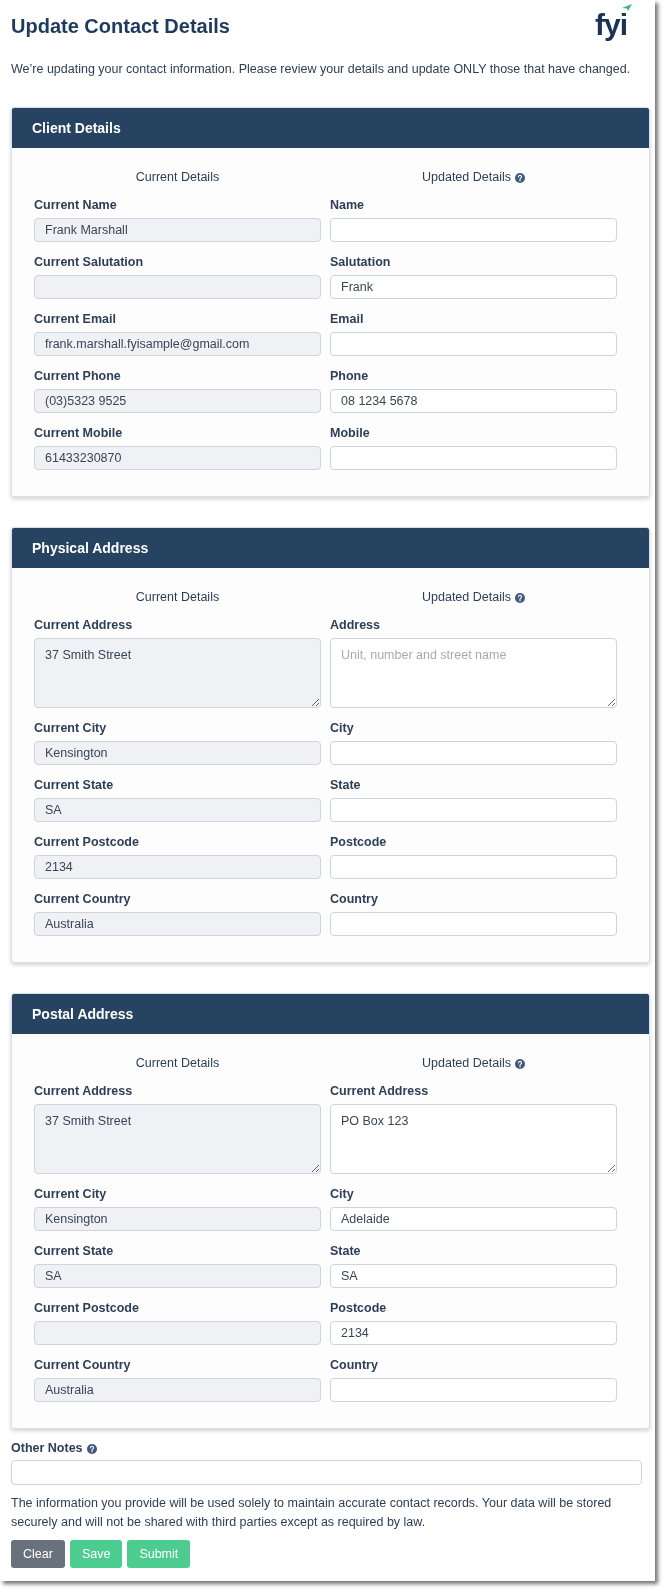  I want to click on field-label: Current Salutation, so click(89, 262).